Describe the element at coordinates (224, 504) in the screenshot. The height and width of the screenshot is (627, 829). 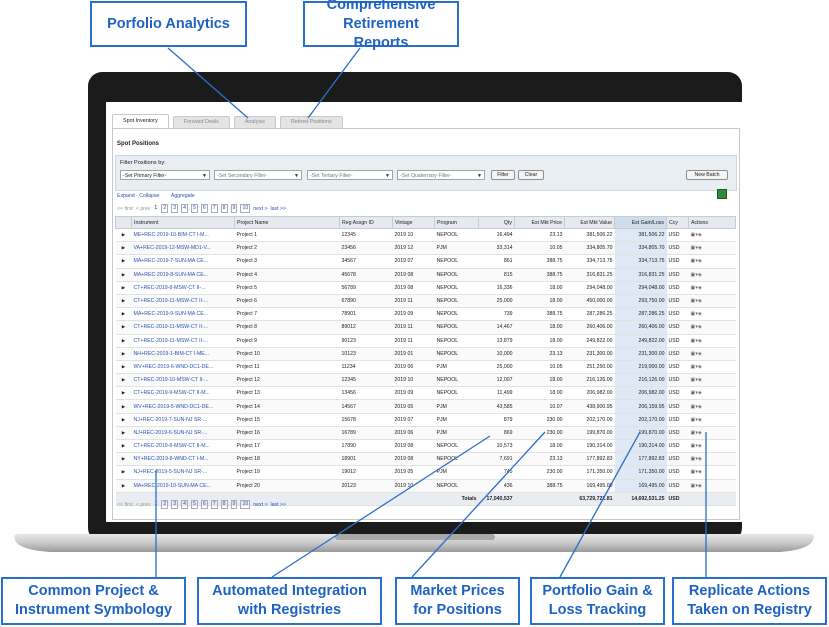
I see `pager-page-8: 8` at that location.